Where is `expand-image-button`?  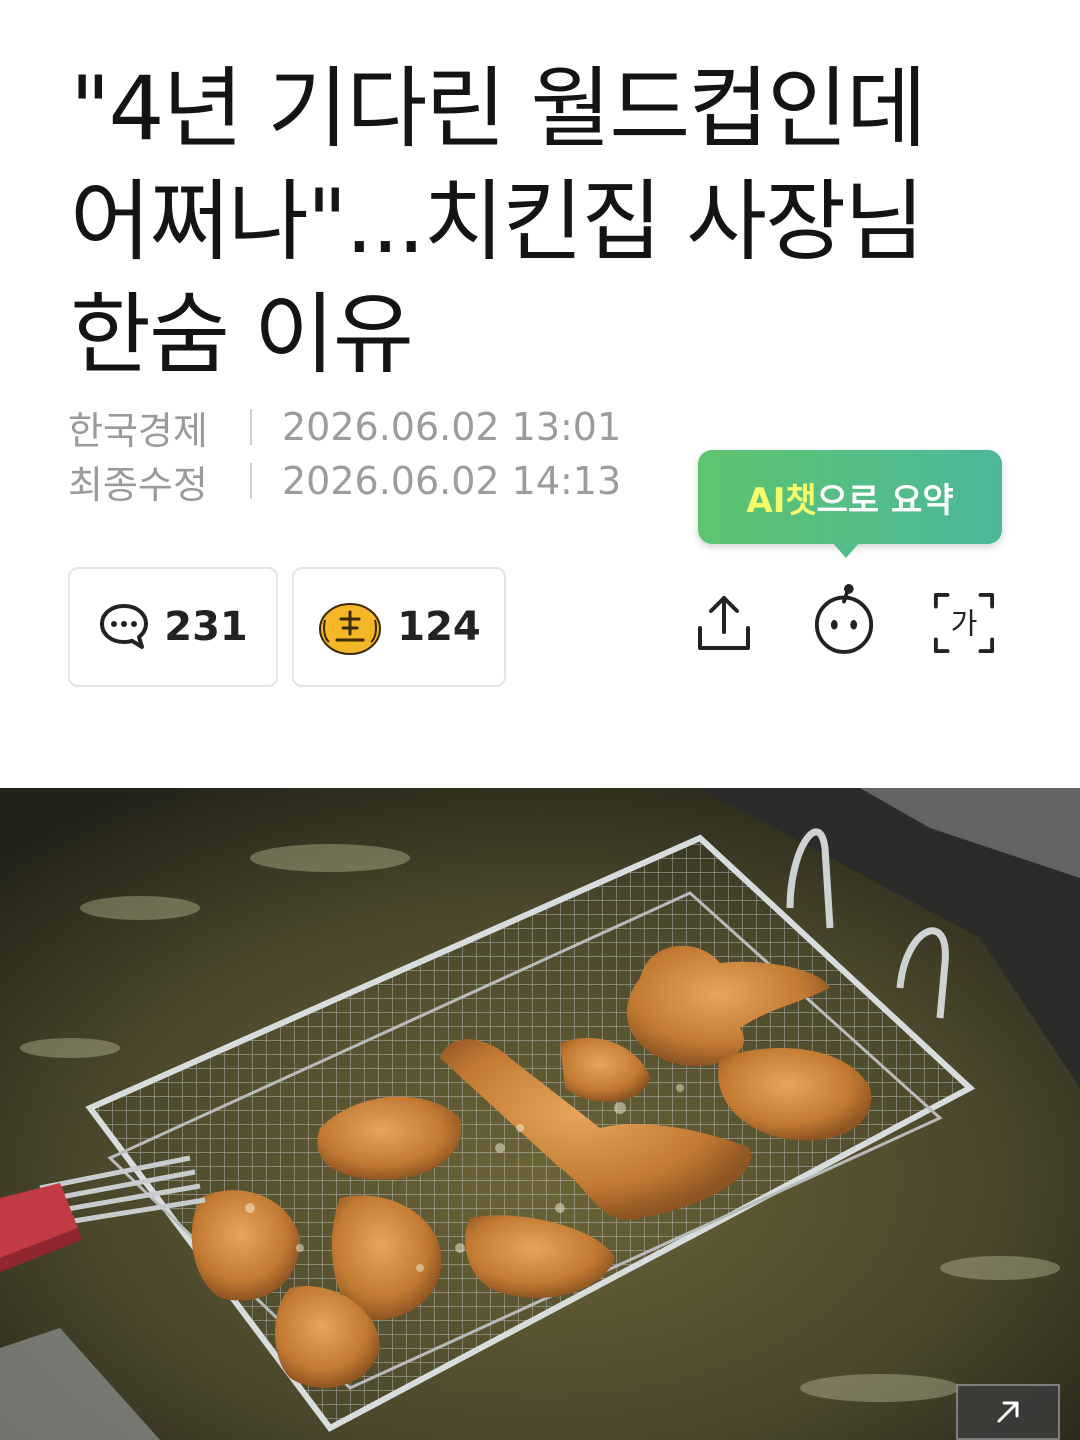
expand-image-button is located at coordinates (1008, 1412).